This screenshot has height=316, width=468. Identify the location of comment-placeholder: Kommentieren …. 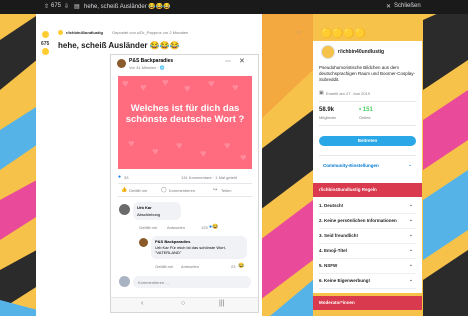
(154, 282).